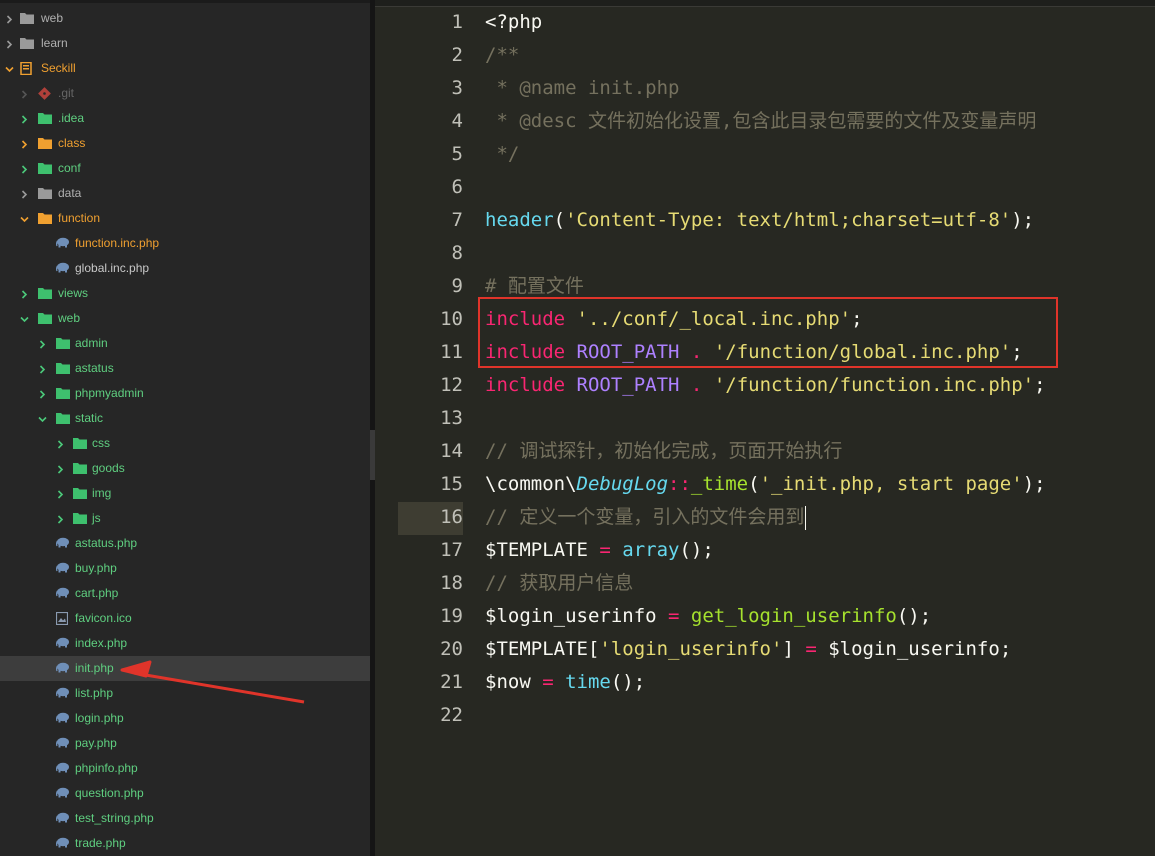  Describe the element at coordinates (185, 1) in the screenshot. I see `sidebar-top-border` at that location.